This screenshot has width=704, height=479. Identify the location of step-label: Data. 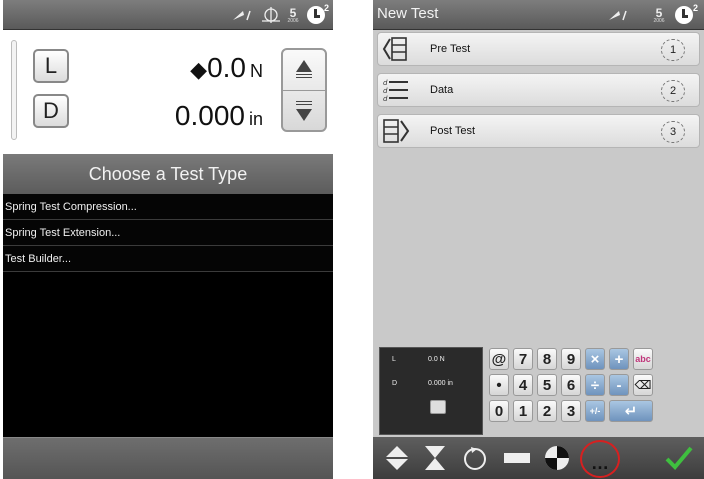
(442, 90).